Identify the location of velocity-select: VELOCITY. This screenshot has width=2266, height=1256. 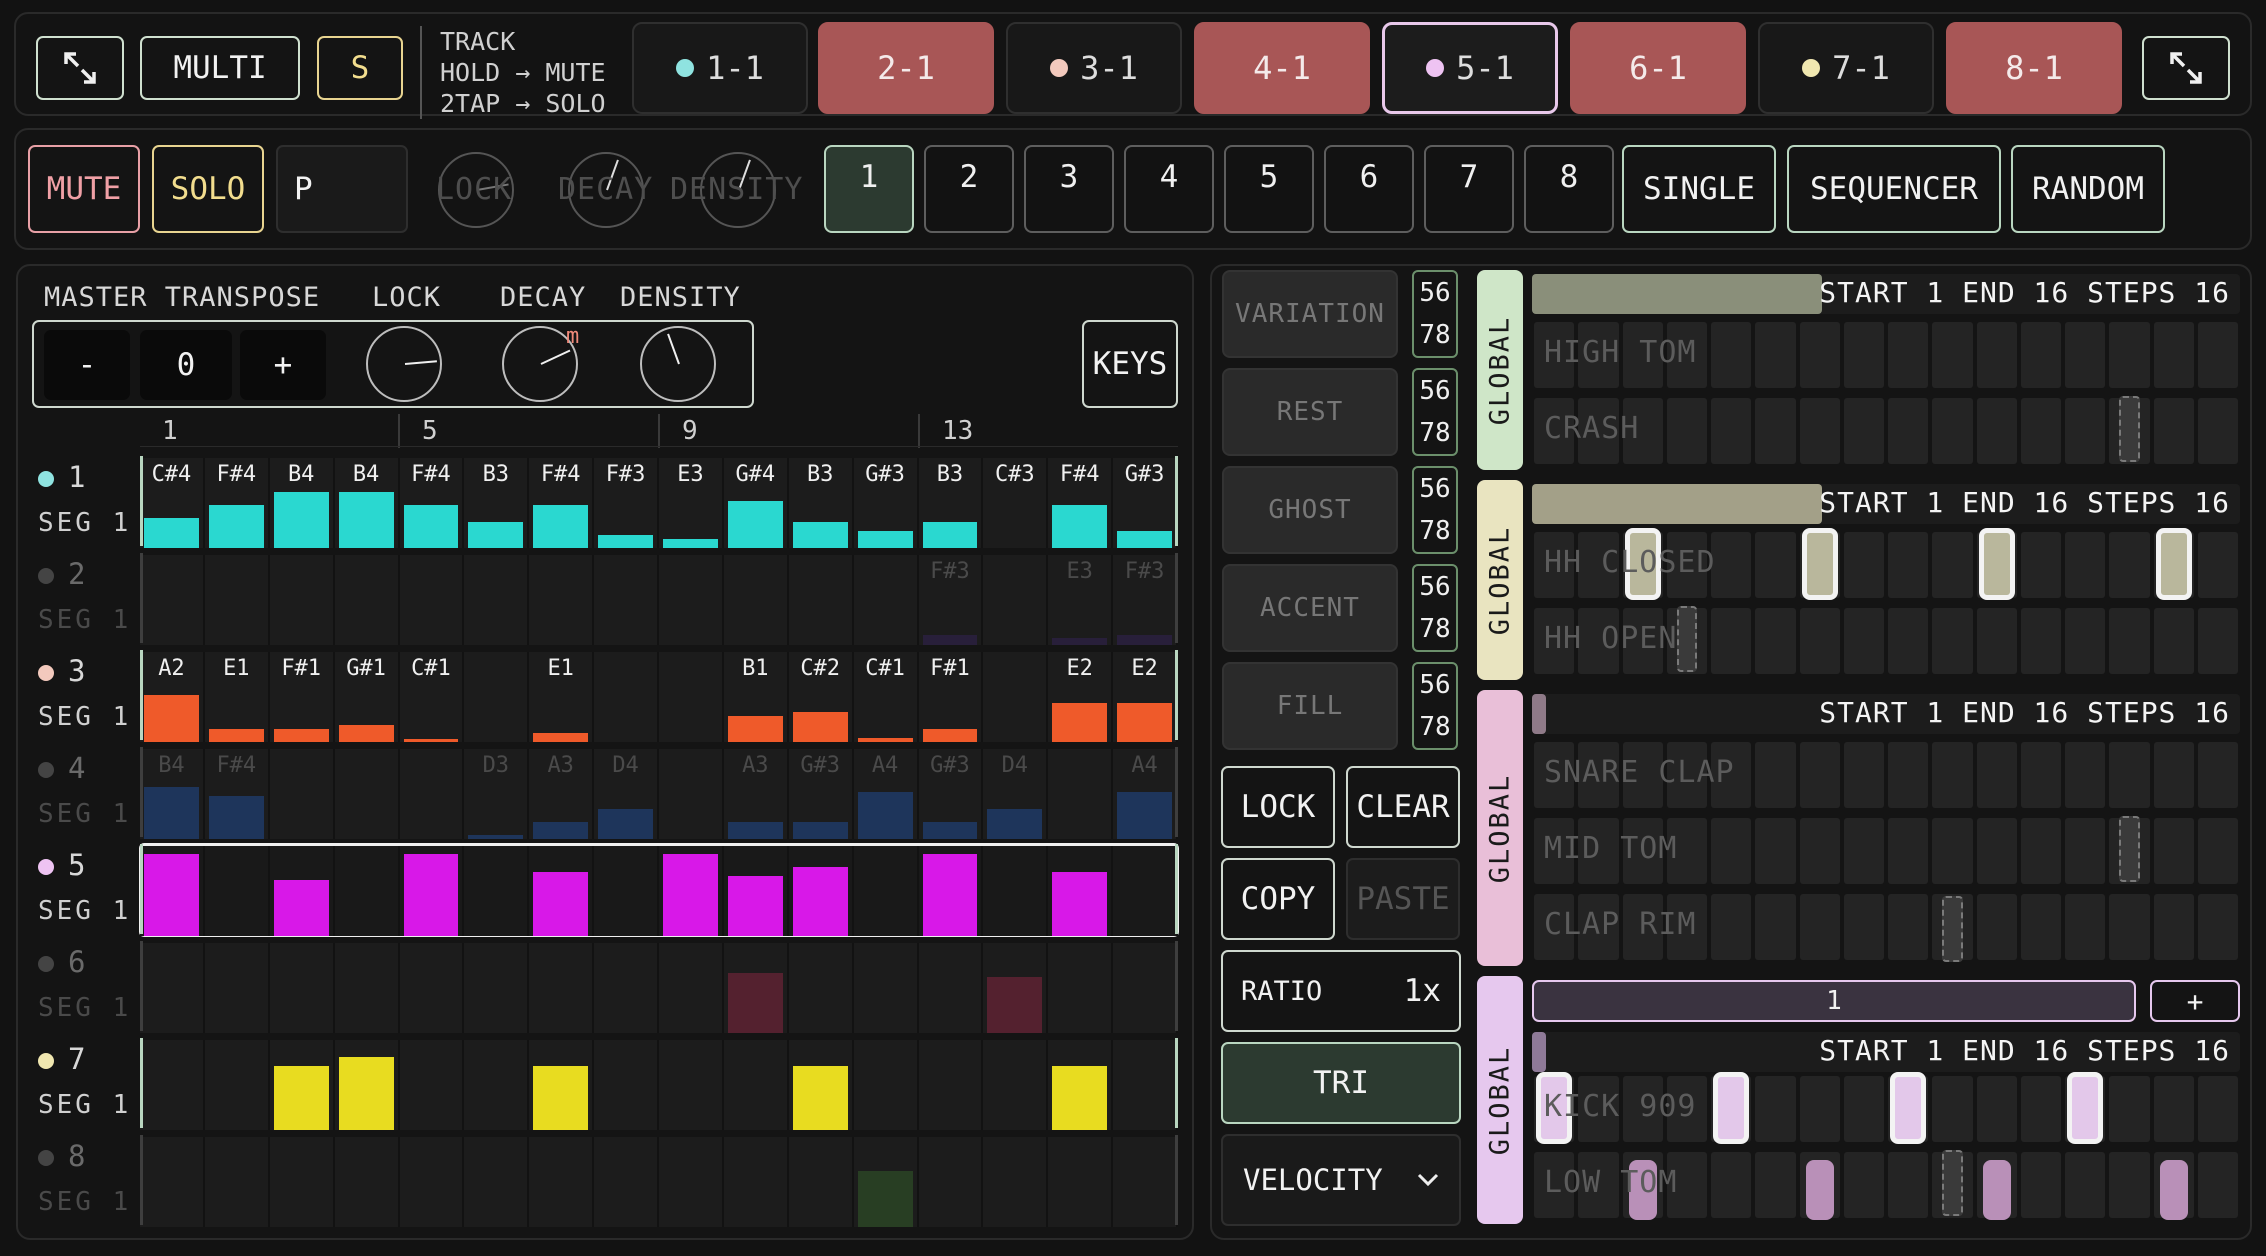
(1341, 1180).